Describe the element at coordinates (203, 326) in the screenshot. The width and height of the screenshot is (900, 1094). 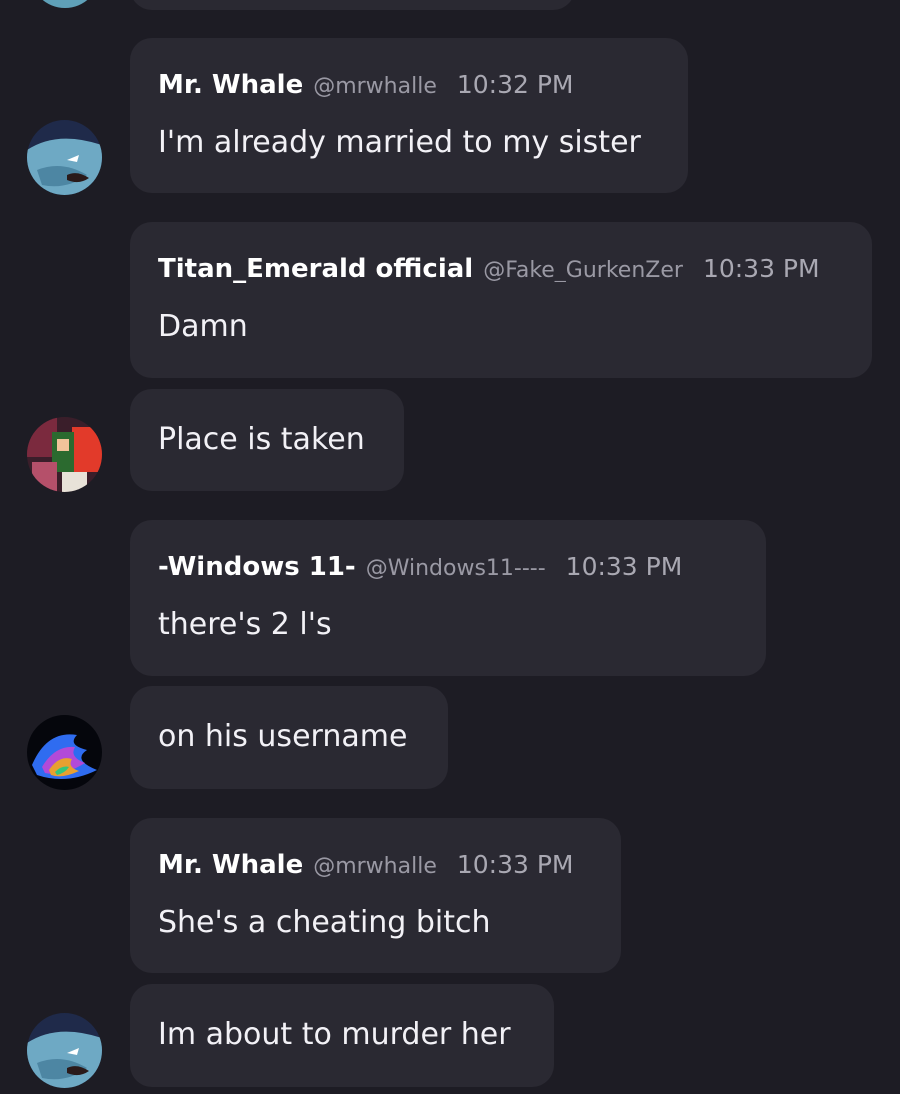
I see `message-text: Damn` at that location.